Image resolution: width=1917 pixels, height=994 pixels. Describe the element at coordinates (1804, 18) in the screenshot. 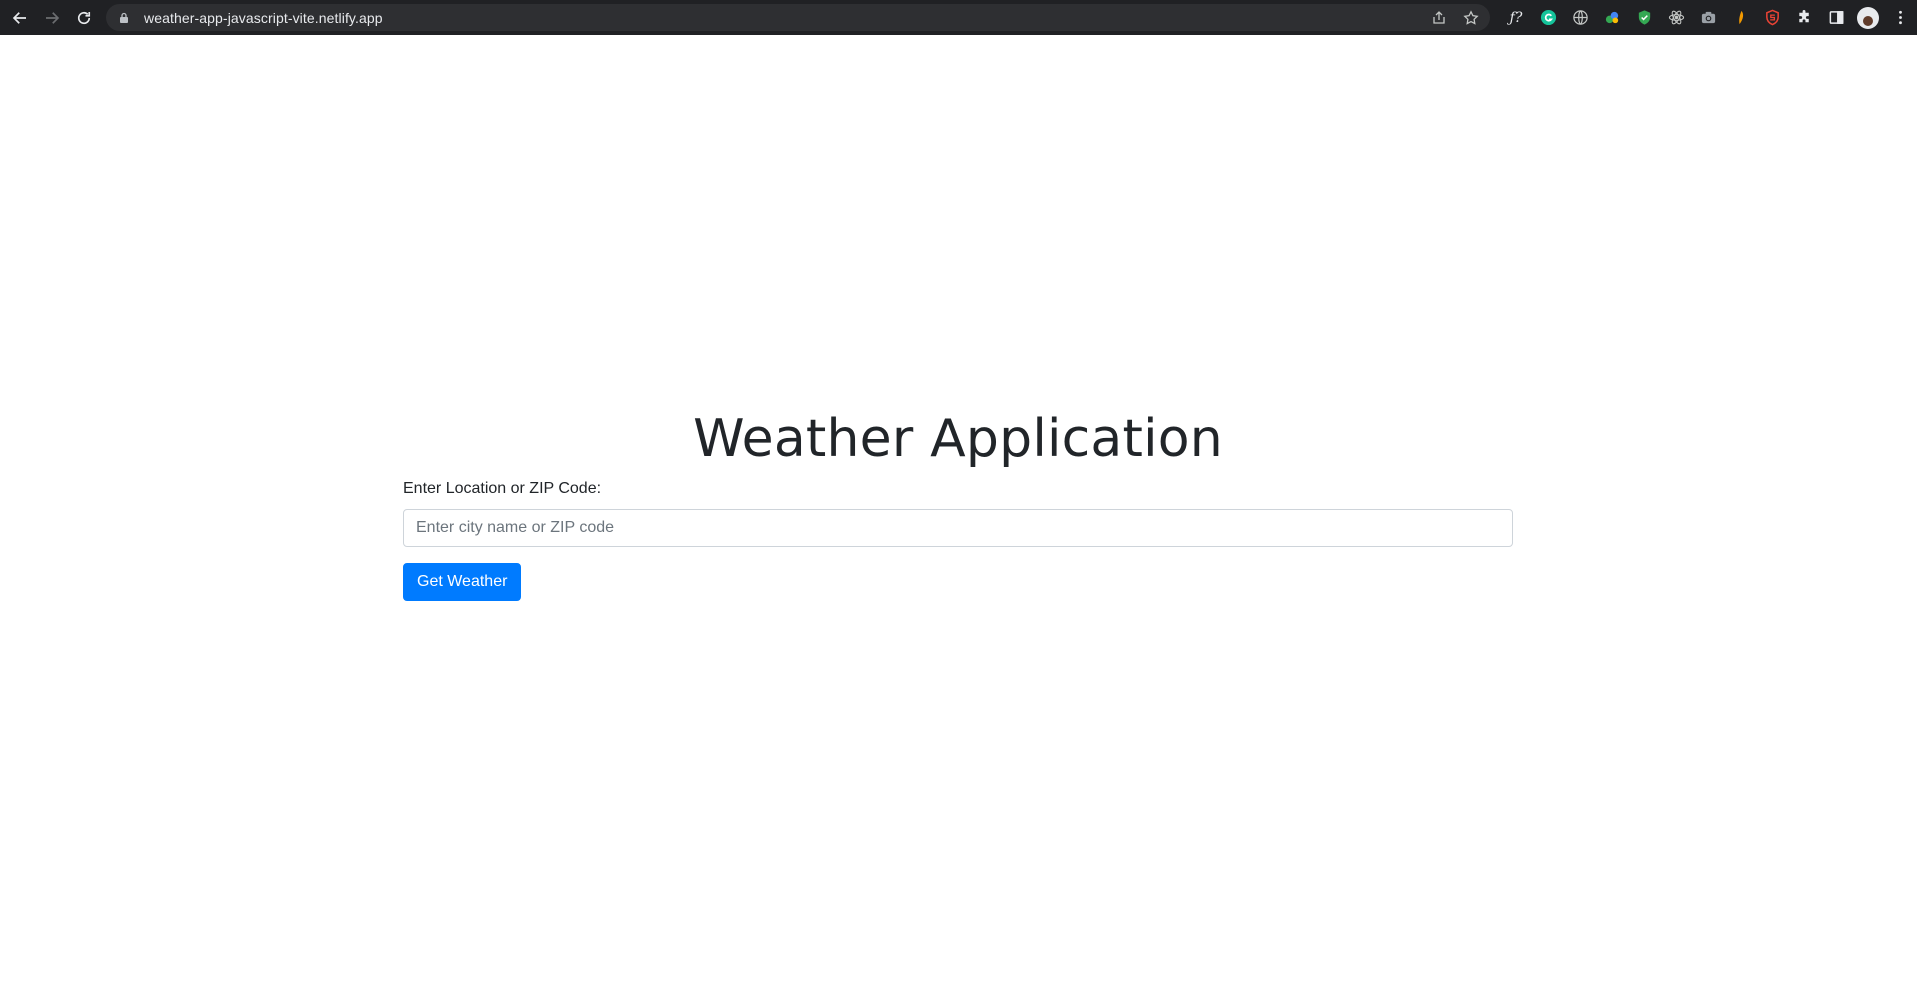

I see `puzzle-extensions-icon` at that location.